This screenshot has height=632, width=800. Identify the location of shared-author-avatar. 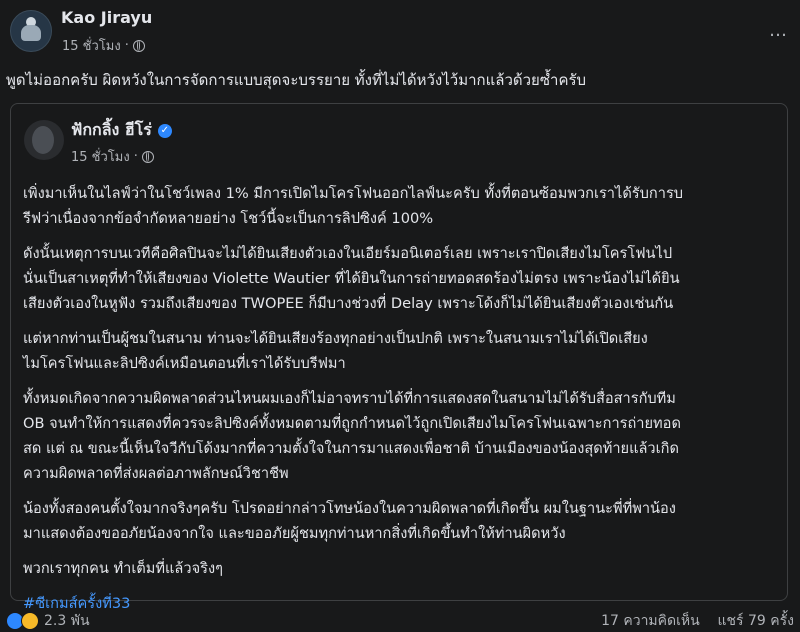
(44, 140).